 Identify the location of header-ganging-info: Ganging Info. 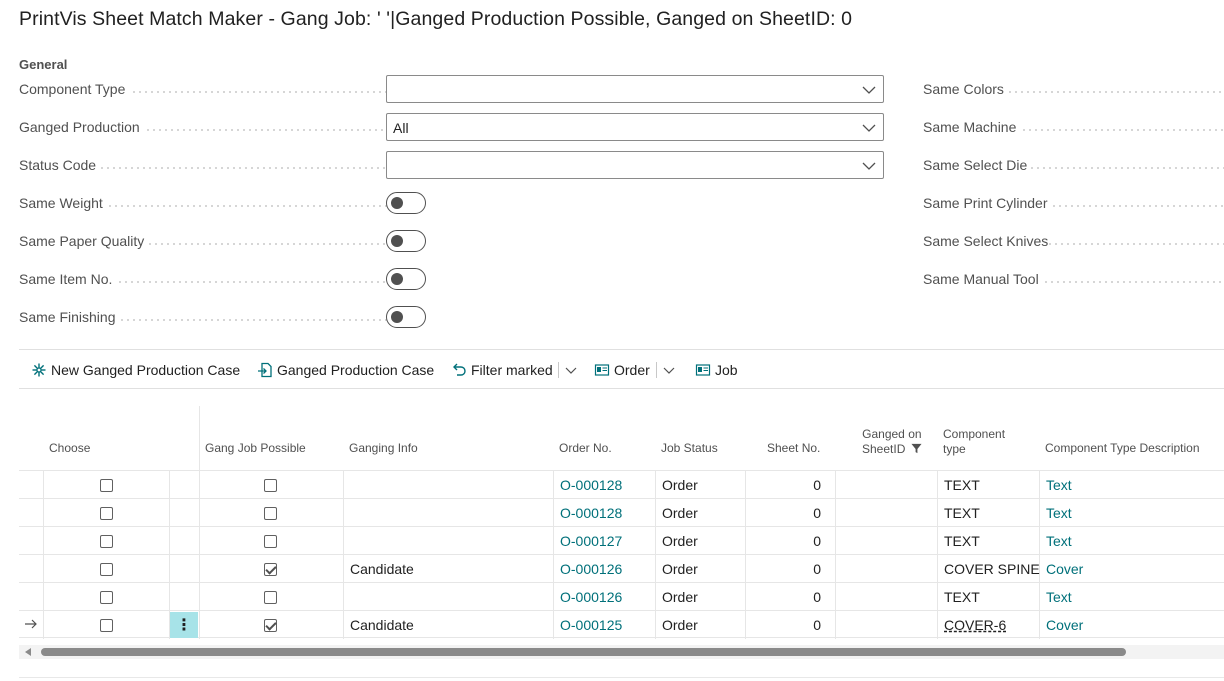
(383, 448).